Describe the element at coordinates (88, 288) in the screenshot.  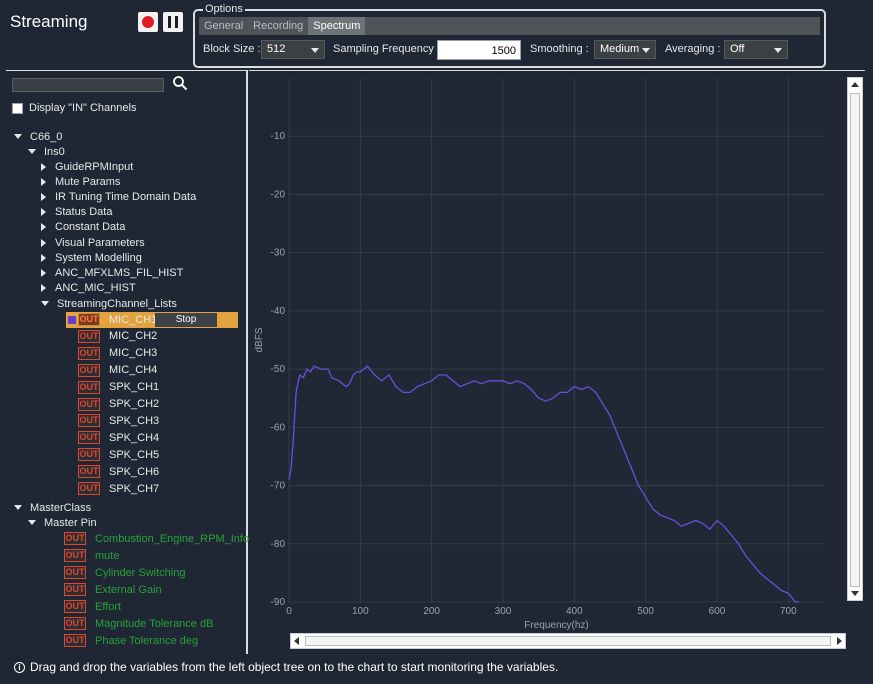
I see `tree-node-ins0-child: ANC_MIC_HIST` at that location.